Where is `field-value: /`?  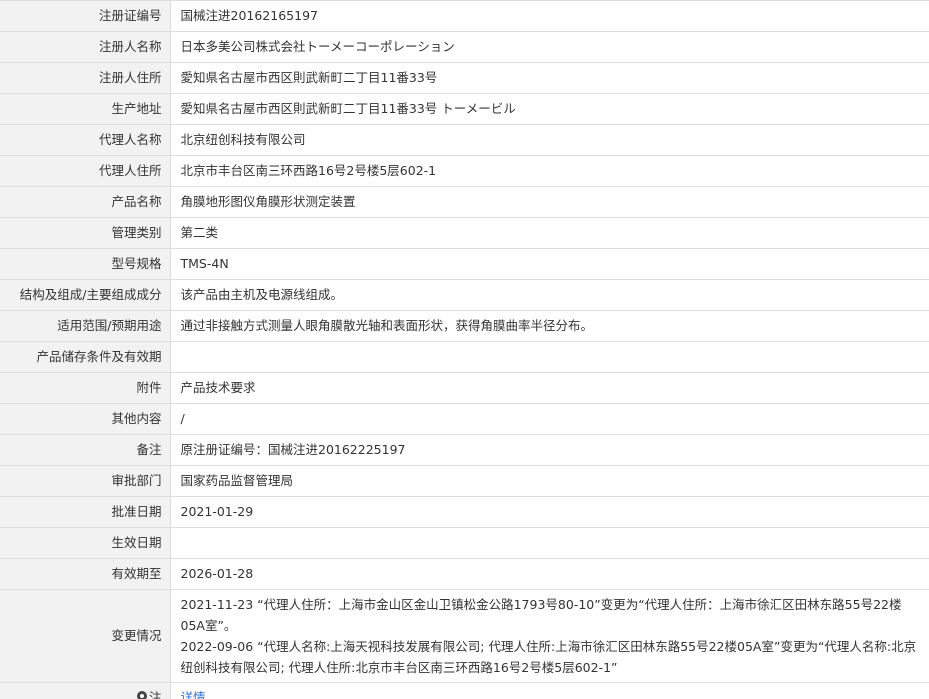
field-value: / is located at coordinates (549, 419).